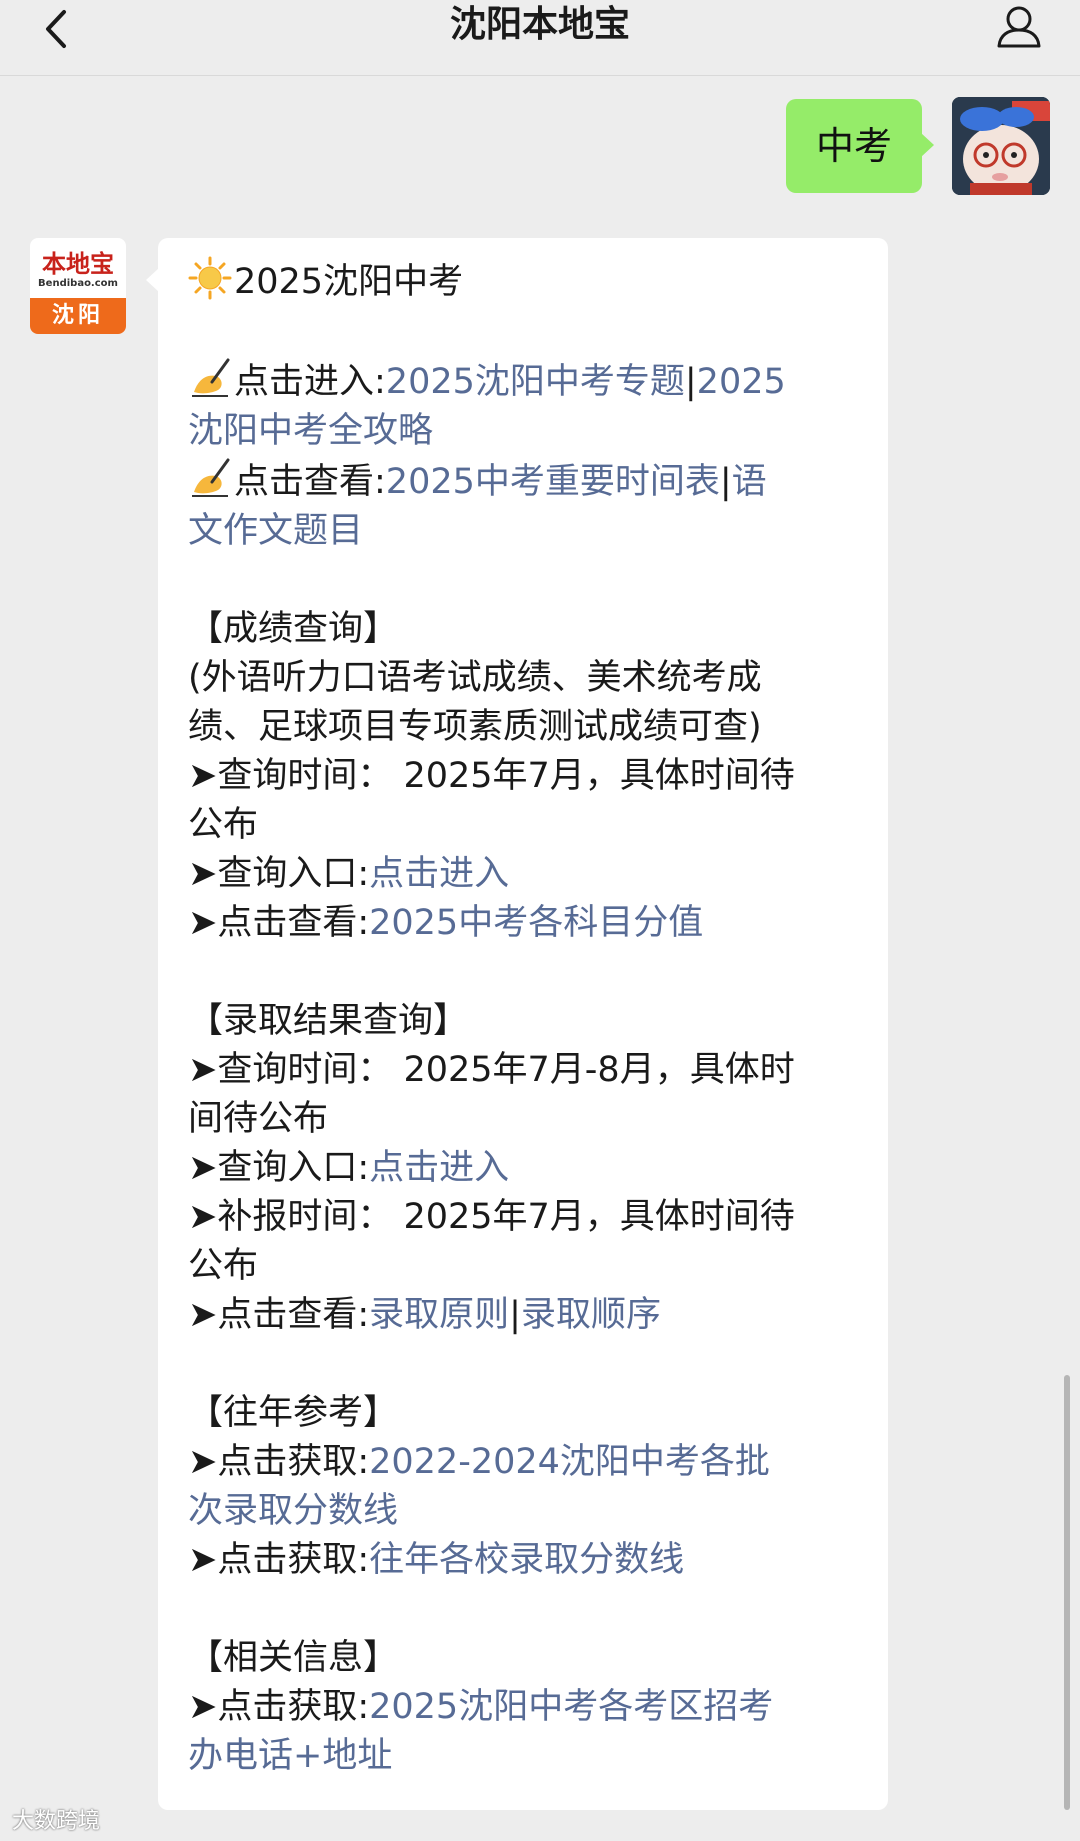 The image size is (1080, 1841). Describe the element at coordinates (279, 1315) in the screenshot. I see `admission-view-label: ➤点击查看:` at that location.